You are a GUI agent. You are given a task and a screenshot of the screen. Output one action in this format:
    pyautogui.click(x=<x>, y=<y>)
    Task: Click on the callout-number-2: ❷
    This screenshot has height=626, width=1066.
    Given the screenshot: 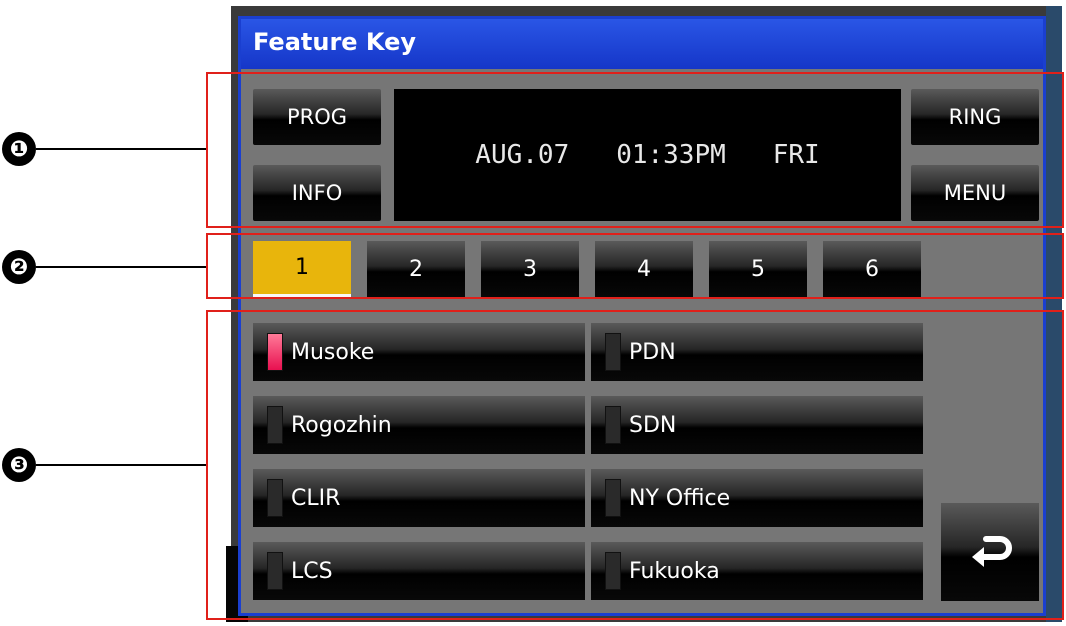 What is the action you would take?
    pyautogui.click(x=19, y=267)
    